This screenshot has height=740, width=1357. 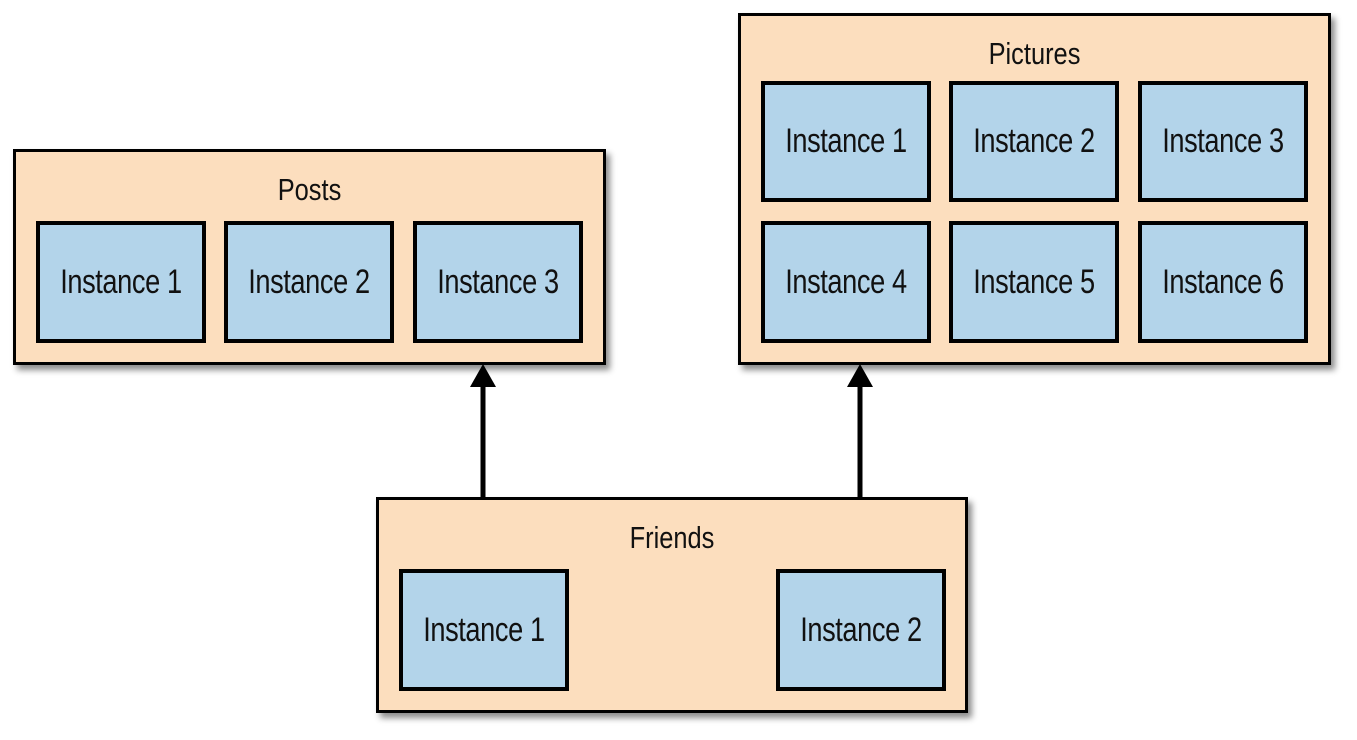 I want to click on arrow-friends-to-posts, so click(x=483, y=431).